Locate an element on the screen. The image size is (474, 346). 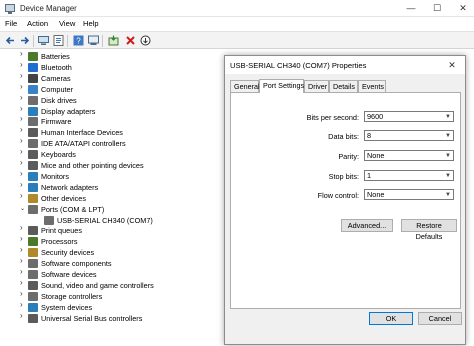
tab-details: Details is located at coordinates (343, 86).